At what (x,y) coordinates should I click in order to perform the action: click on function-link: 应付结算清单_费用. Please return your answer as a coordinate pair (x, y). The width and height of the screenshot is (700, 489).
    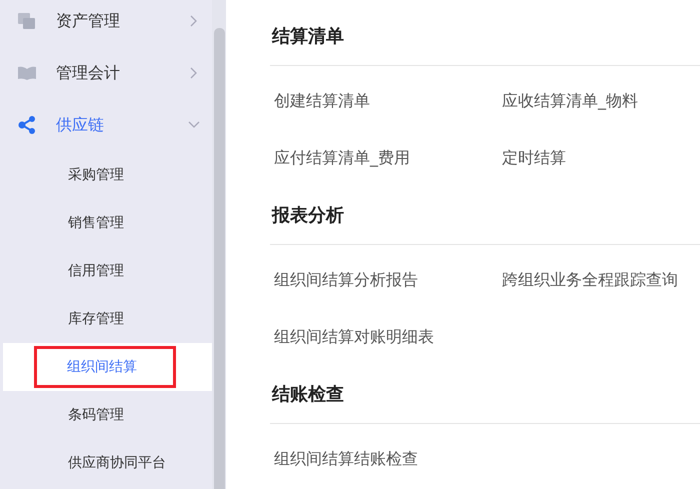
    Looking at the image, I should click on (342, 158).